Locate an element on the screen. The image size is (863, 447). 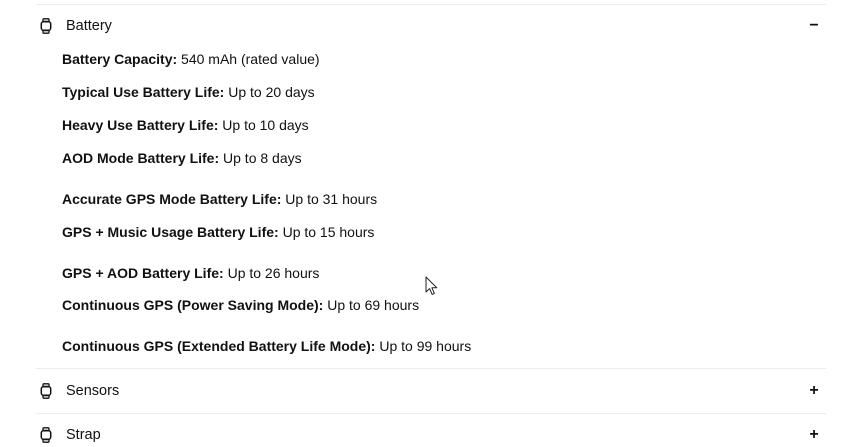
spec-value: Up to 15 hours is located at coordinates (328, 232).